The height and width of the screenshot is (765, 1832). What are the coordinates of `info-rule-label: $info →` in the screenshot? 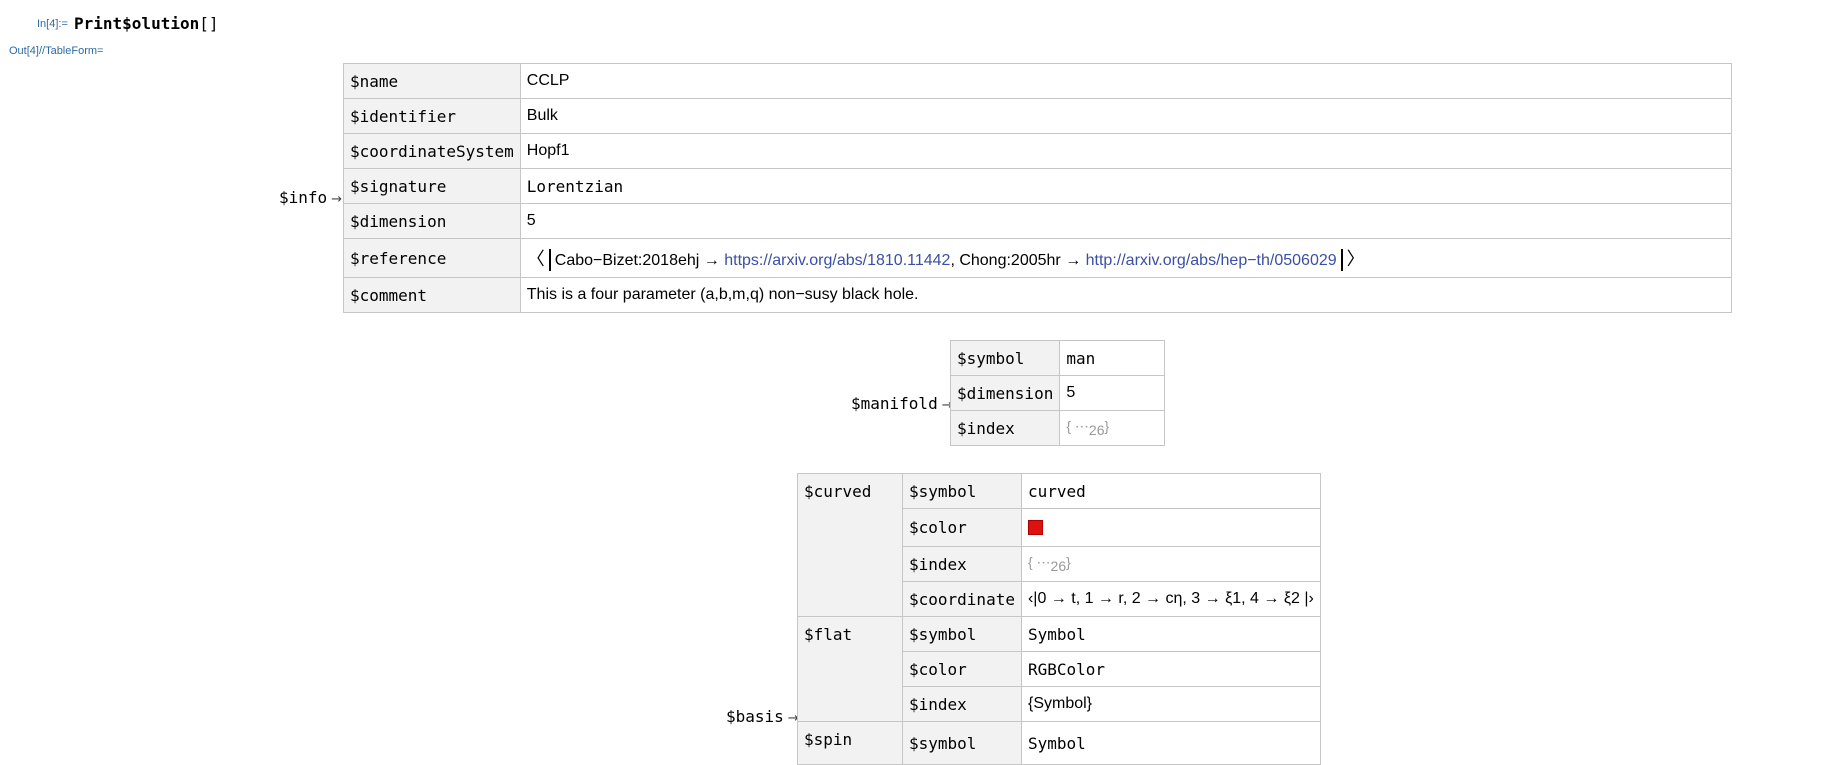 It's located at (310, 197).